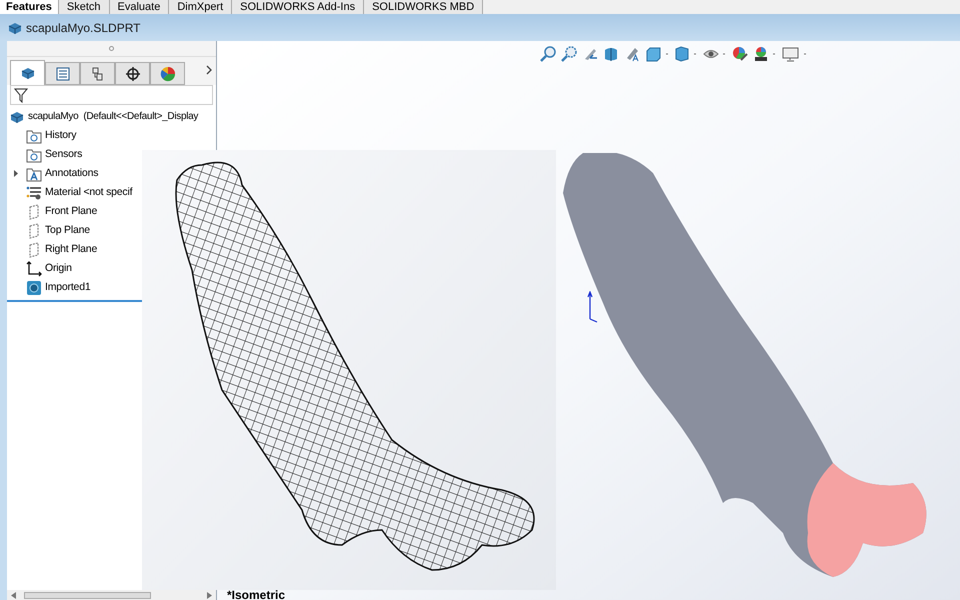 This screenshot has width=960, height=600. I want to click on imported-body-icon, so click(34, 288).